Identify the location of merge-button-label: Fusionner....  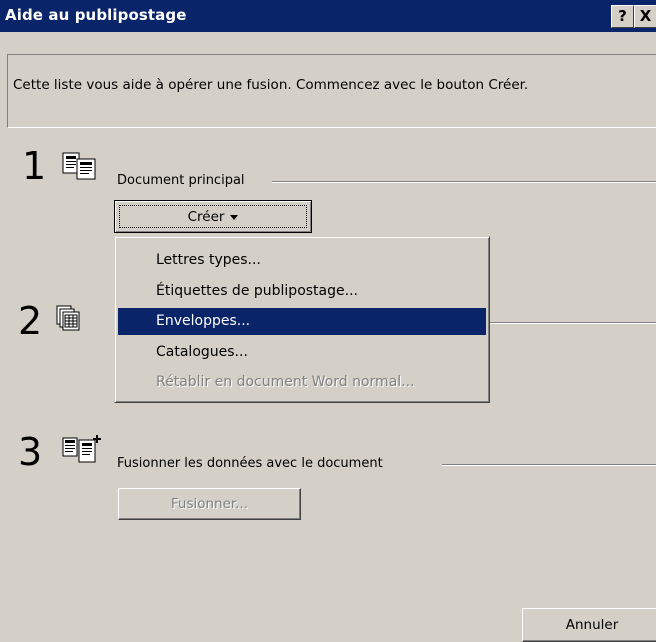
(209, 504).